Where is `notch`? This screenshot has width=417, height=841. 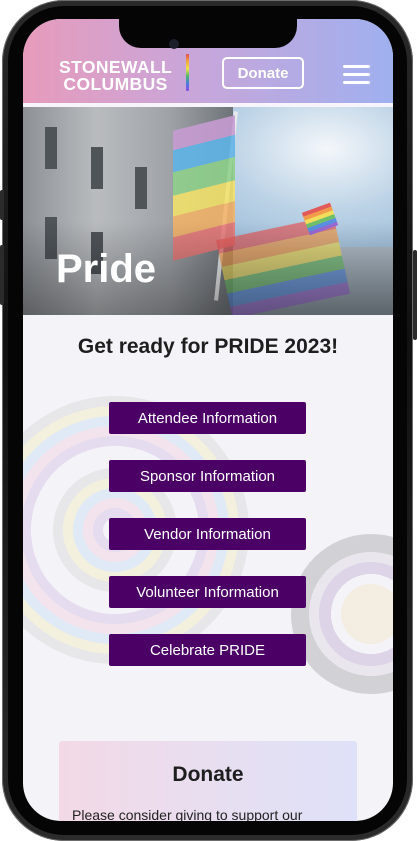 notch is located at coordinates (208, 33).